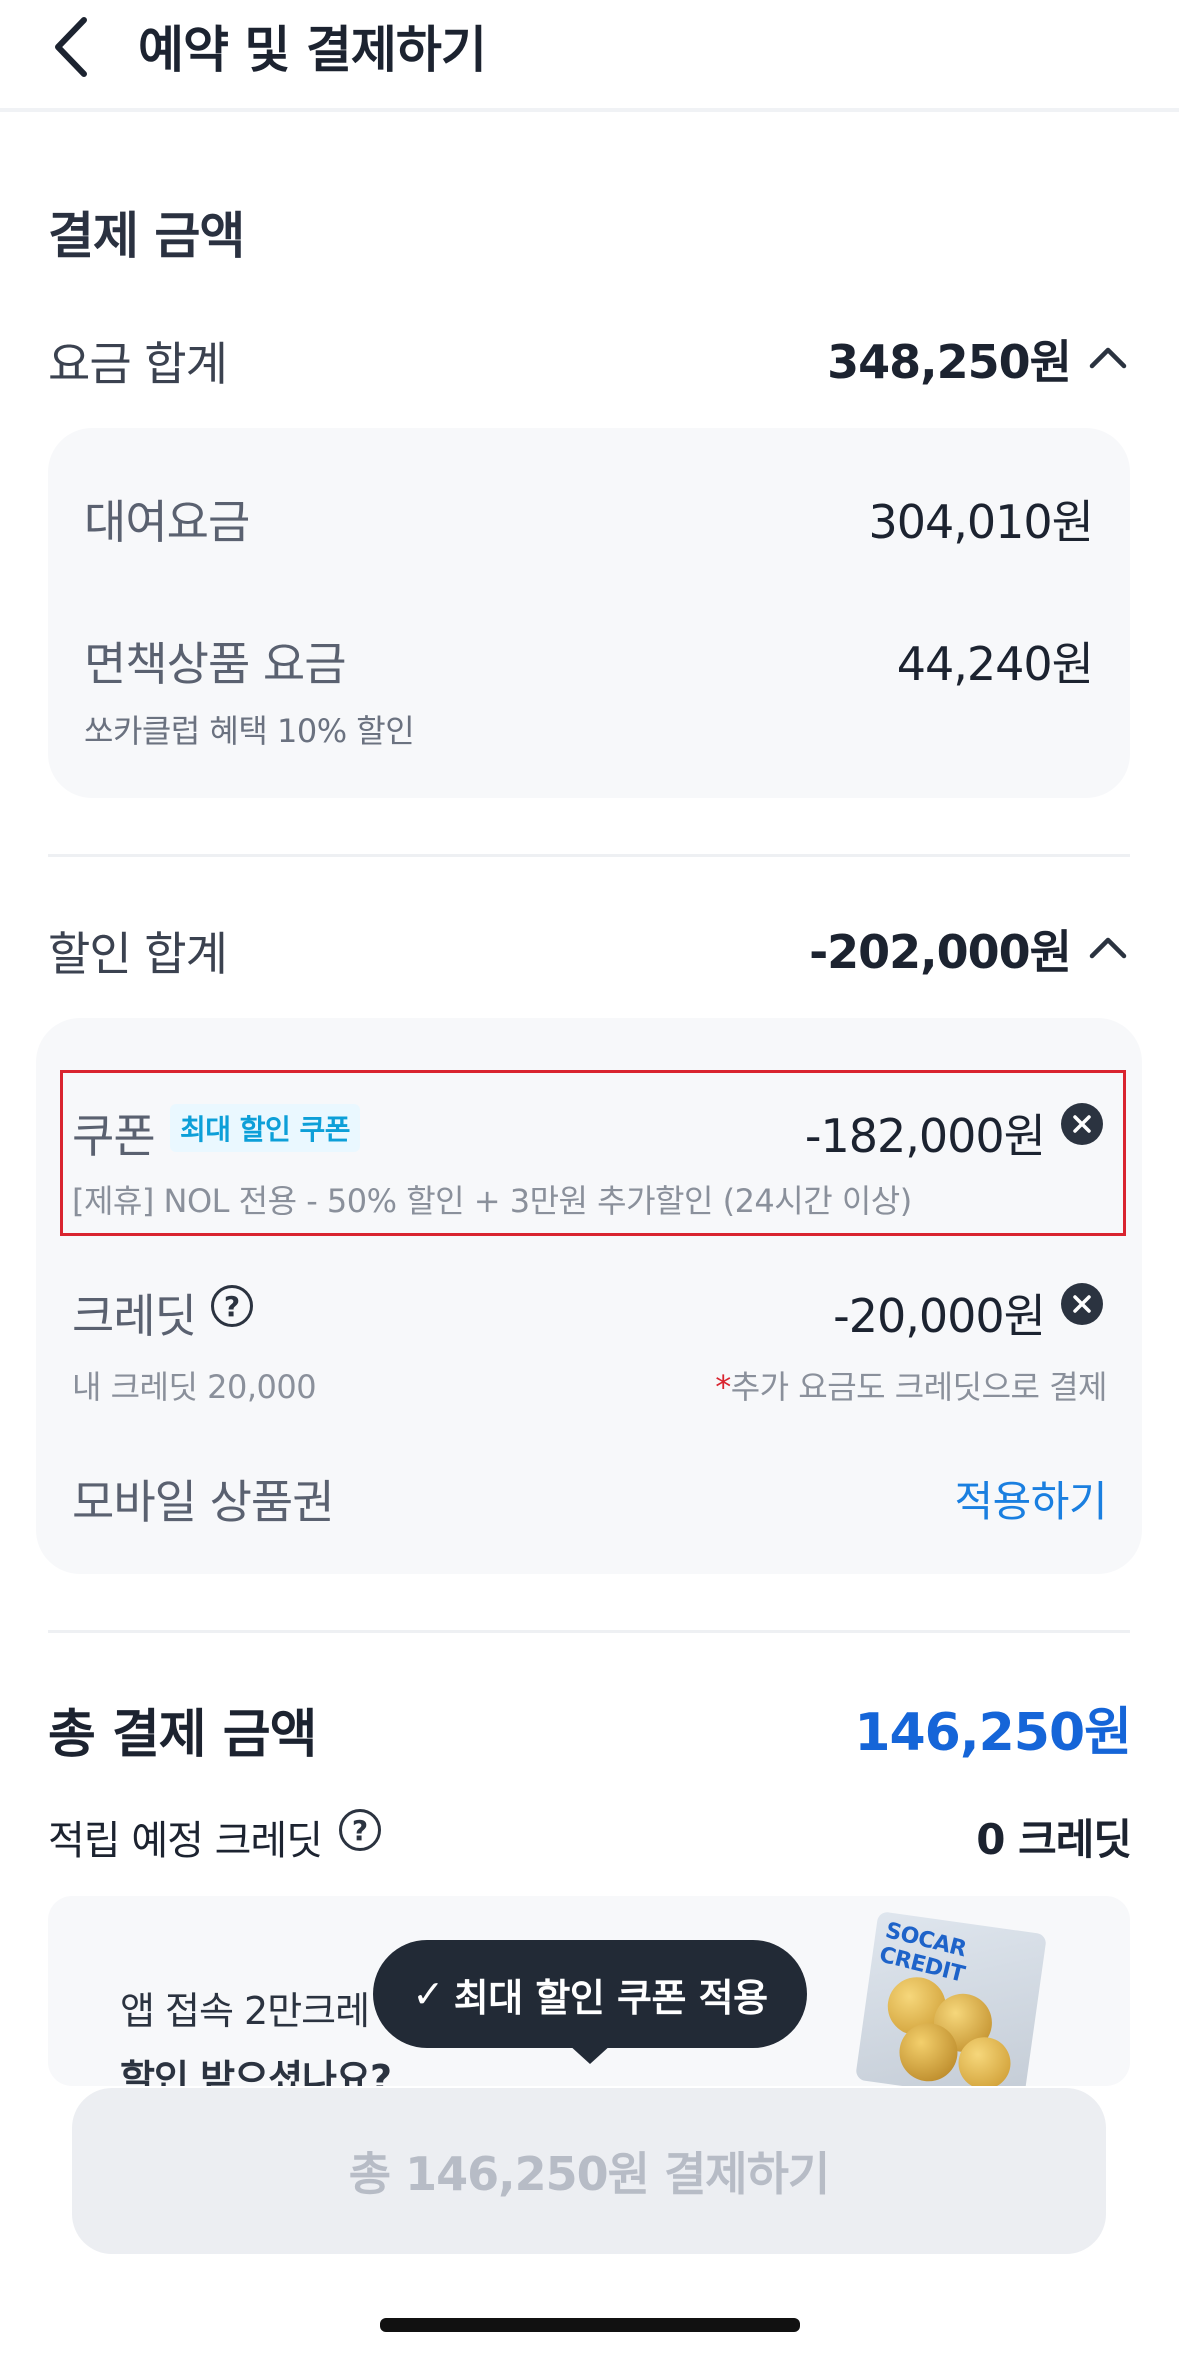  What do you see at coordinates (167, 522) in the screenshot?
I see `rental-fee-label: 대여요금` at bounding box center [167, 522].